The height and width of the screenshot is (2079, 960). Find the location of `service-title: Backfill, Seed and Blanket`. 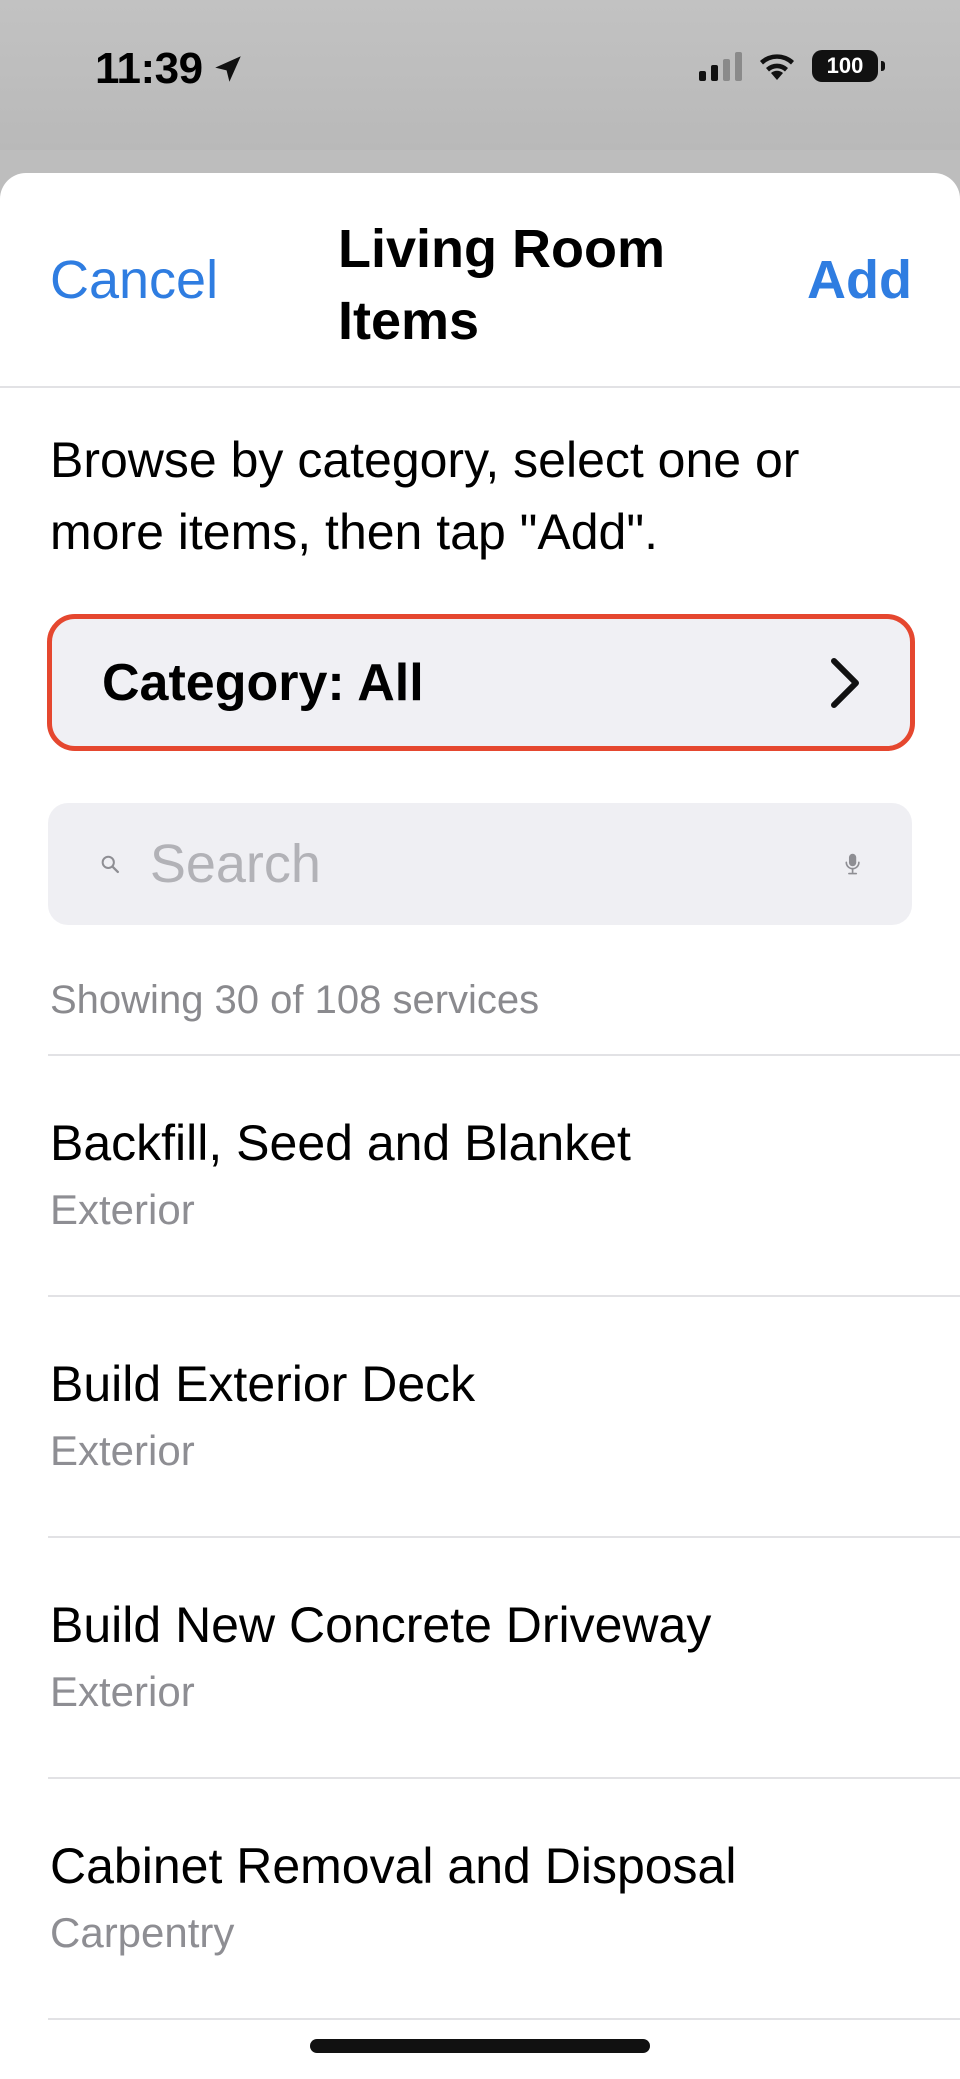

service-title: Backfill, Seed and Blanket is located at coordinates (340, 1143).